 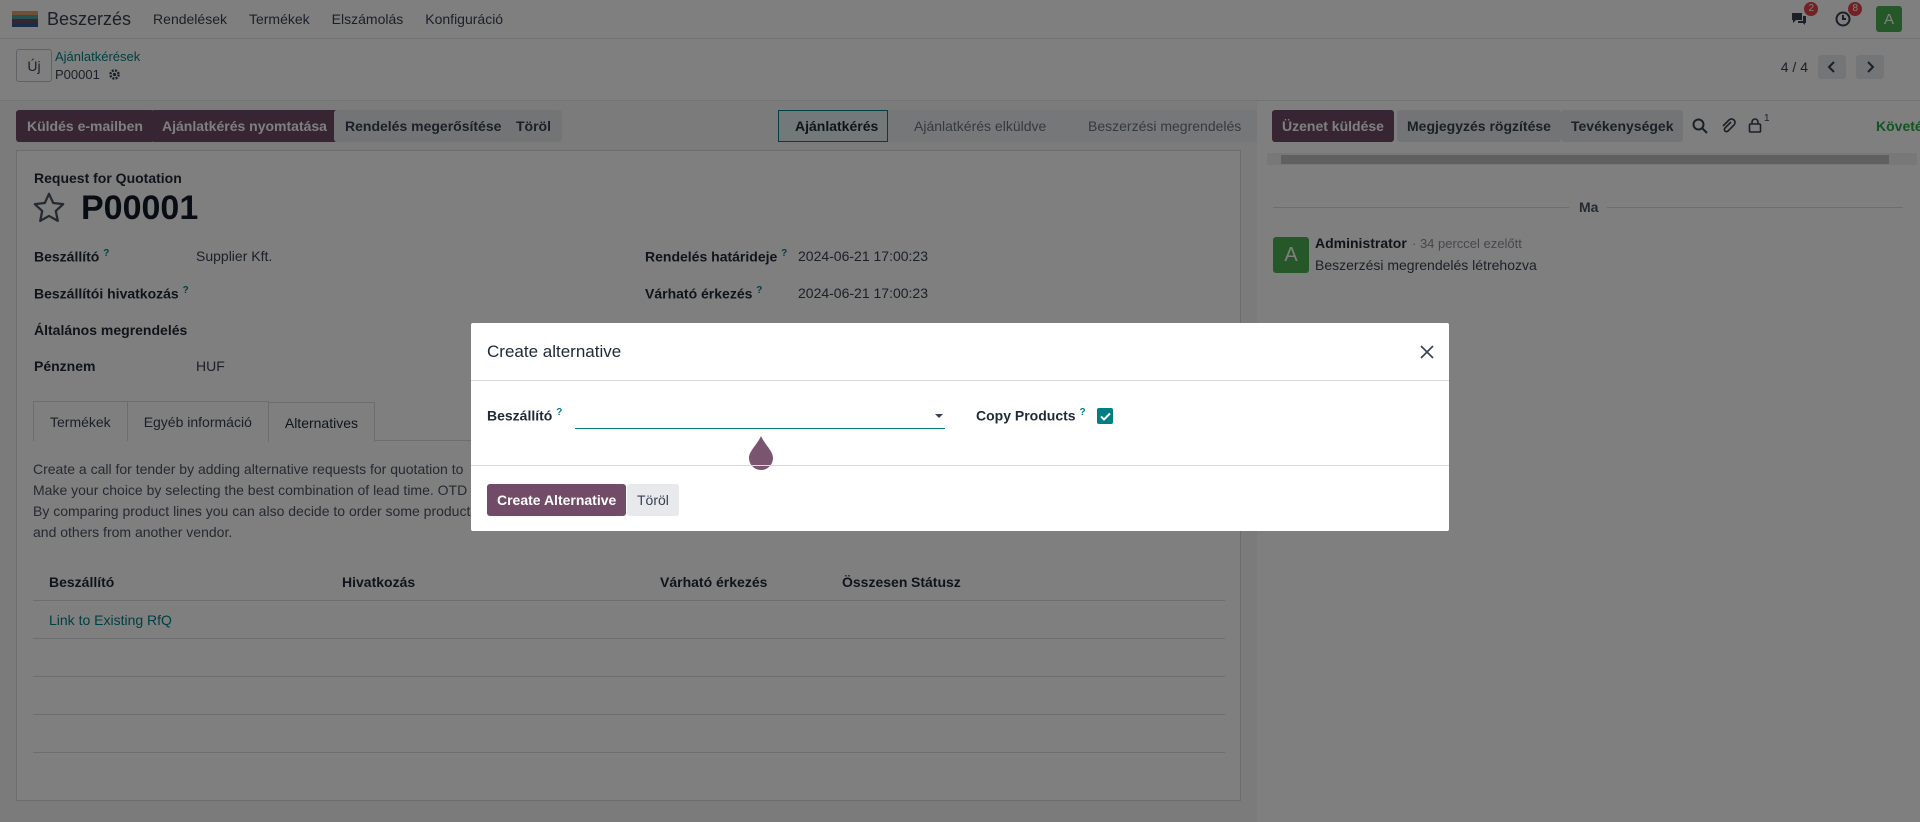 What do you see at coordinates (939, 416) in the screenshot?
I see `caret-down-icon` at bounding box center [939, 416].